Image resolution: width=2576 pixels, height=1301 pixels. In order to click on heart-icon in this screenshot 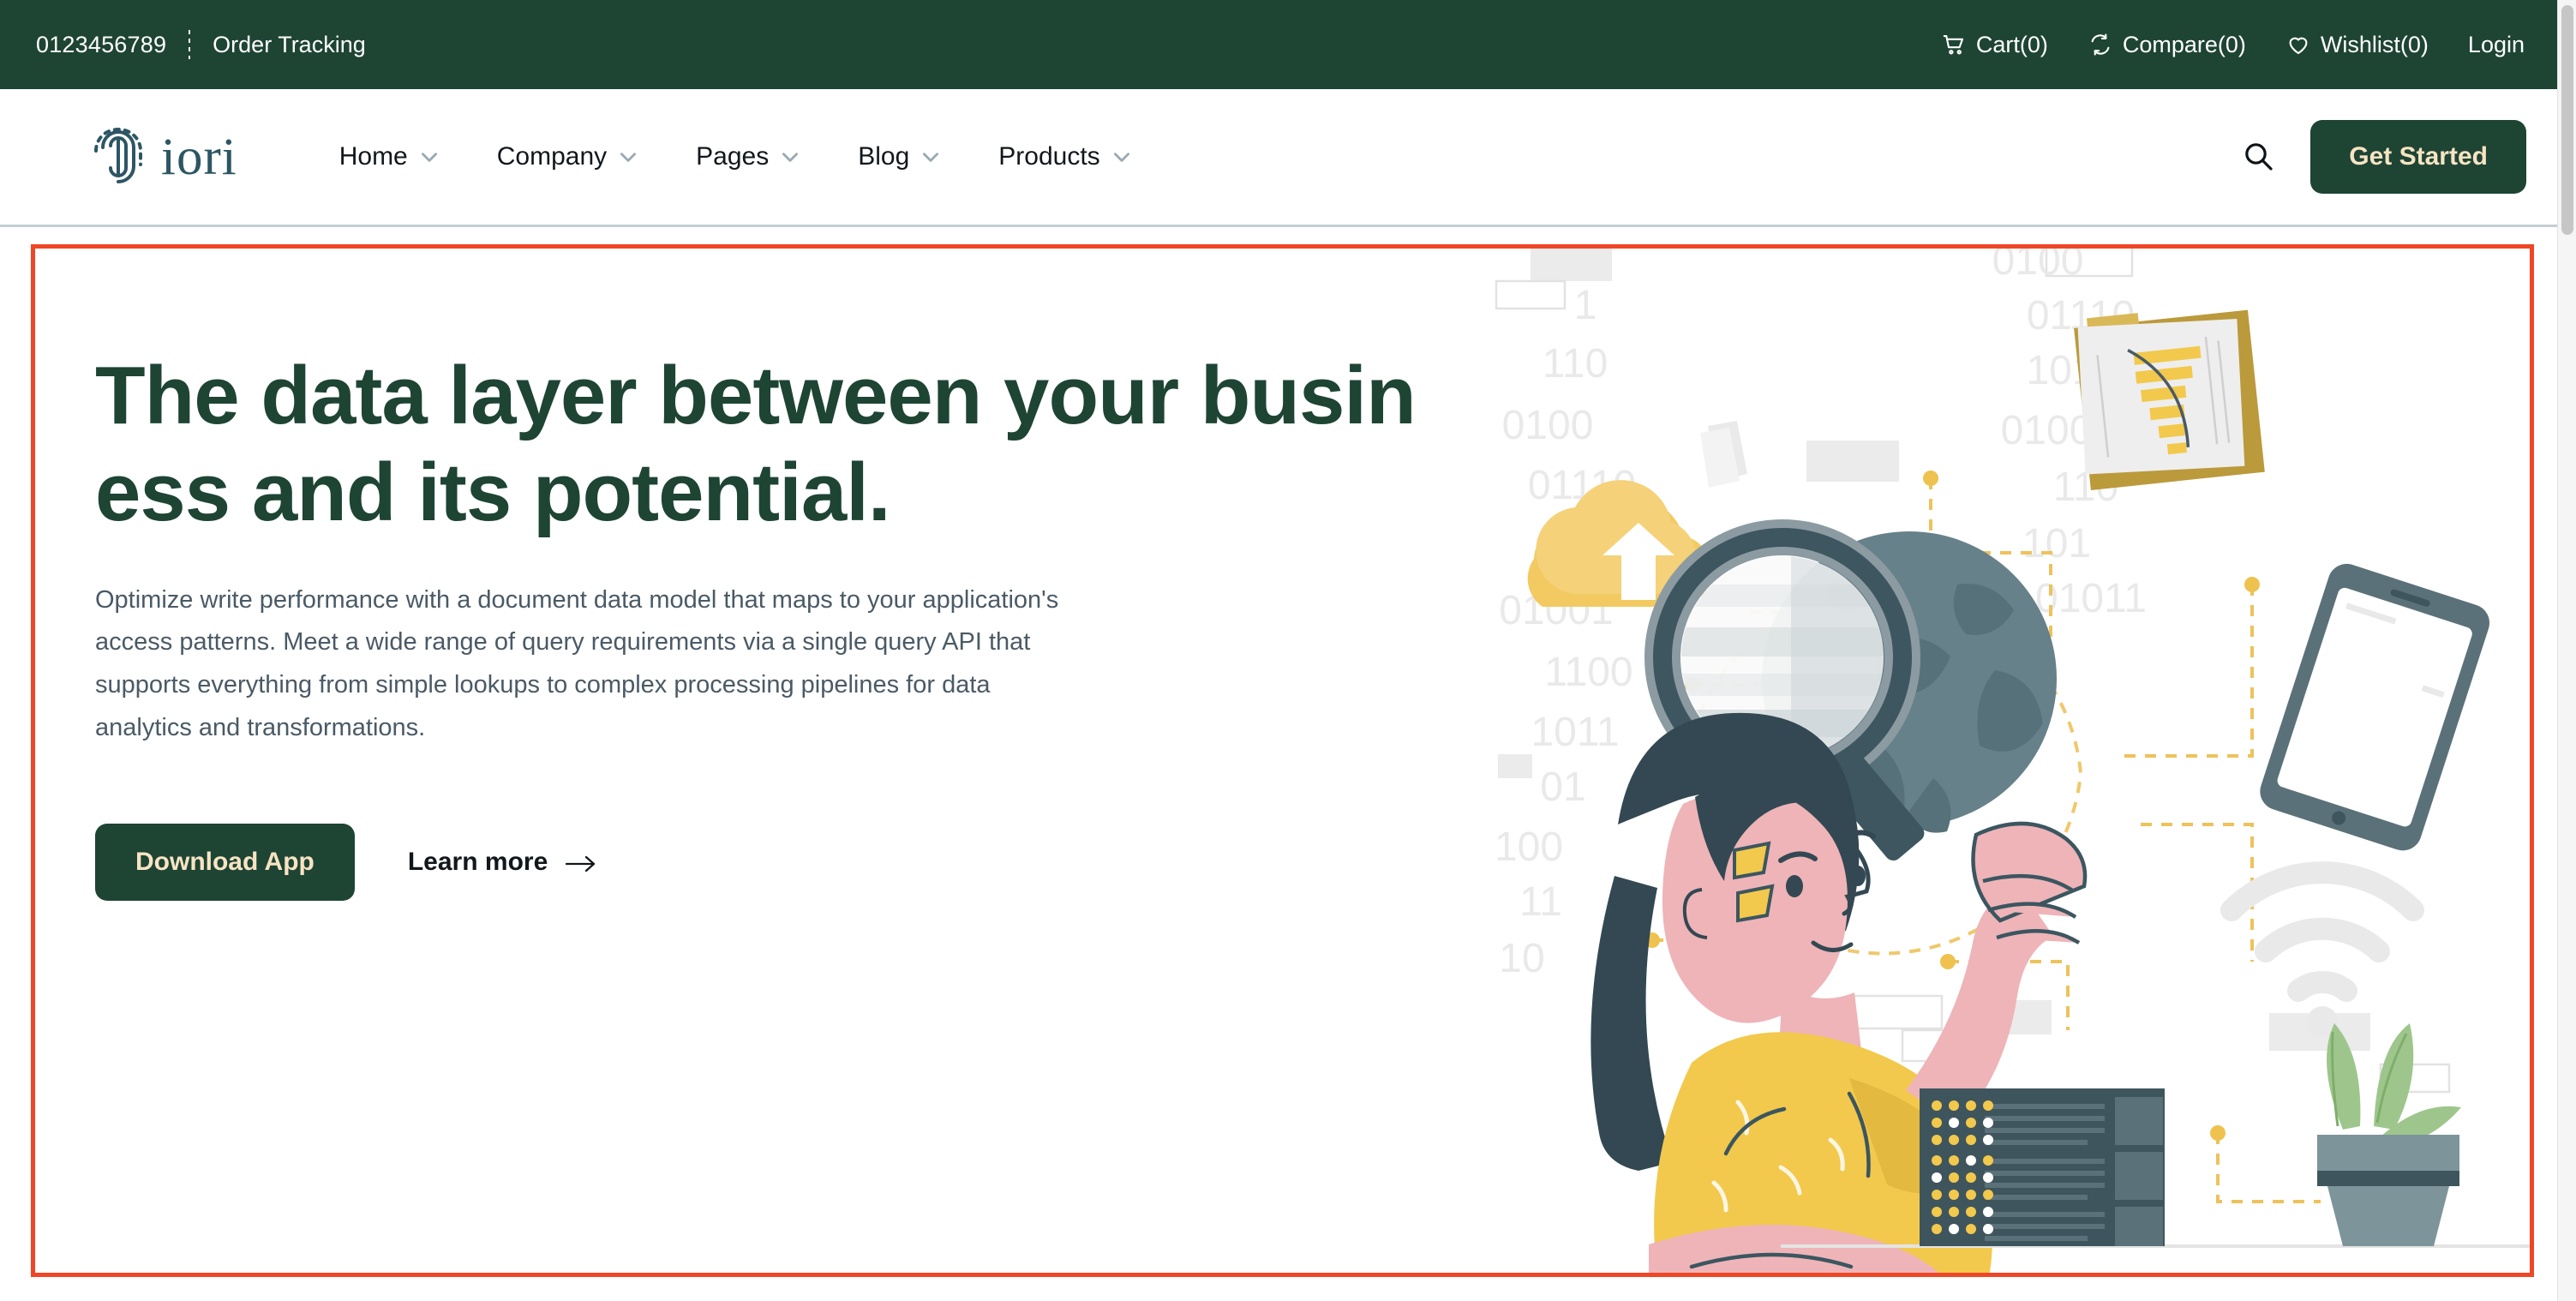, I will do `click(2298, 44)`.